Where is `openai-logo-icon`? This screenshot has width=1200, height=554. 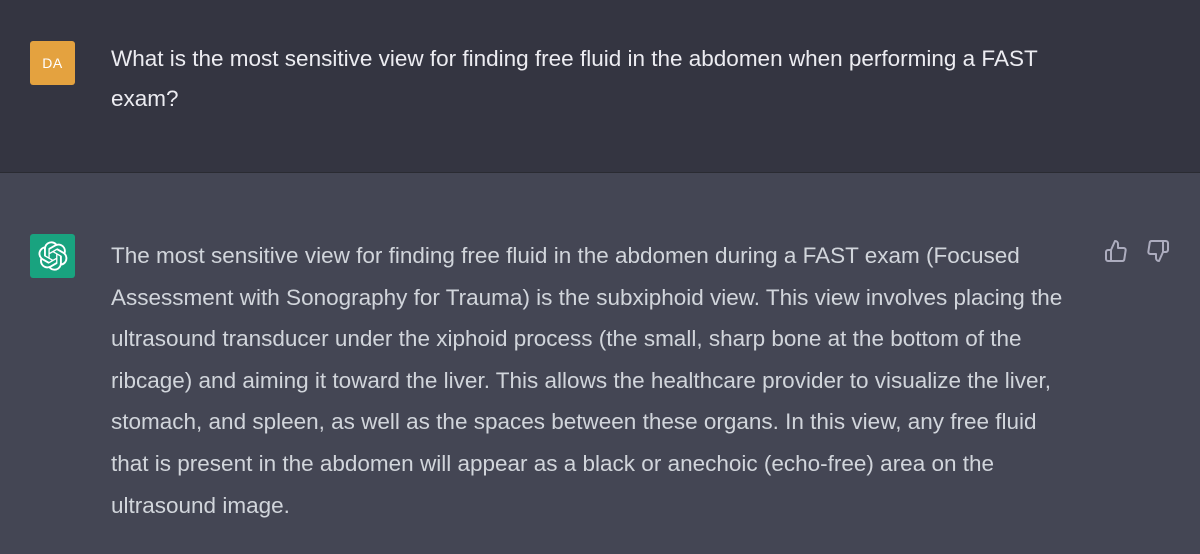 openai-logo-icon is located at coordinates (52, 256).